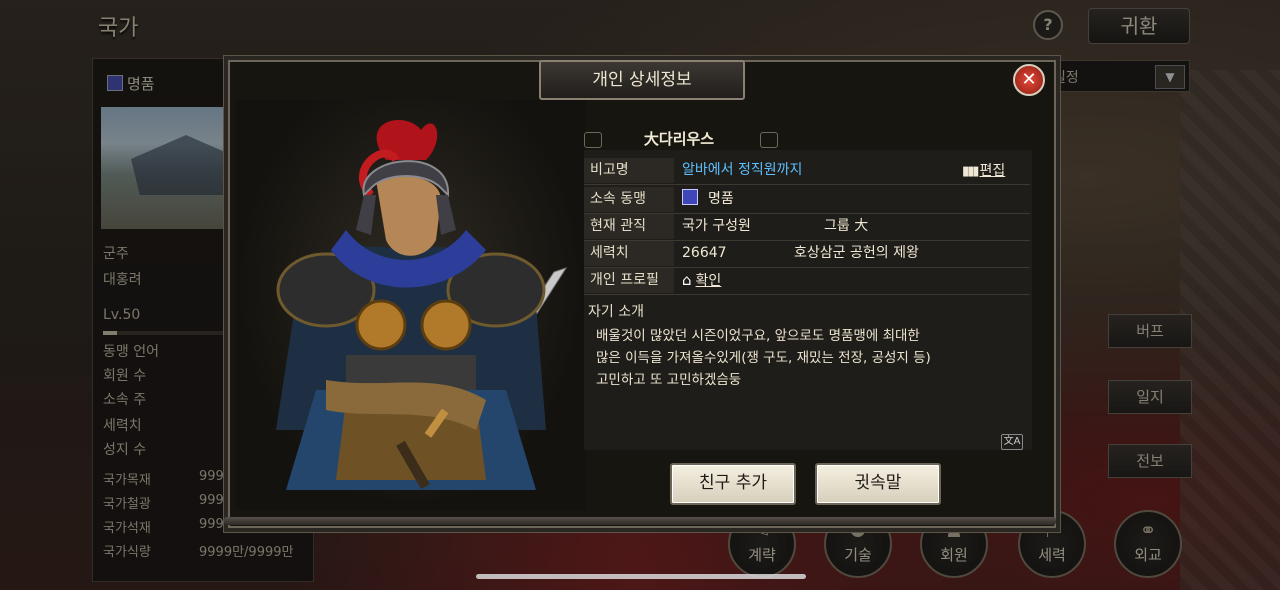 The image size is (1280, 590). Describe the element at coordinates (708, 199) in the screenshot. I see `alliance-value: 명품` at that location.